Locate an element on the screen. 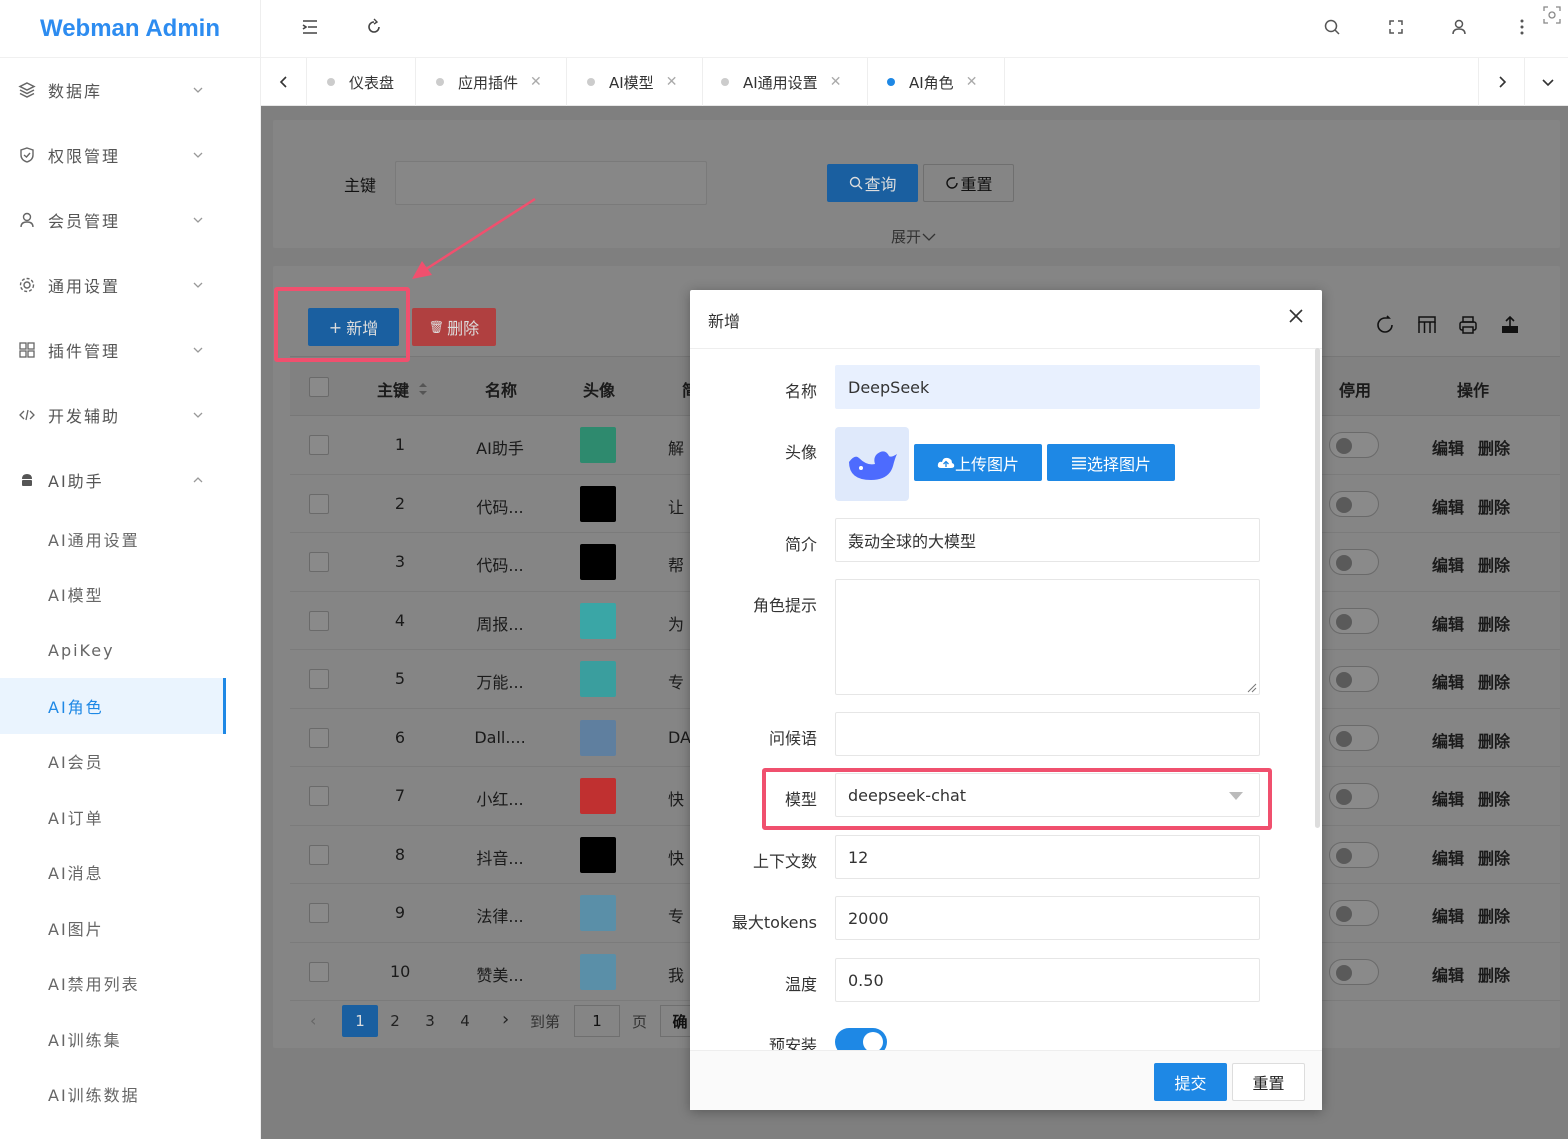 This screenshot has height=1139, width=1568. modal-scrollbar is located at coordinates (1317, 588).